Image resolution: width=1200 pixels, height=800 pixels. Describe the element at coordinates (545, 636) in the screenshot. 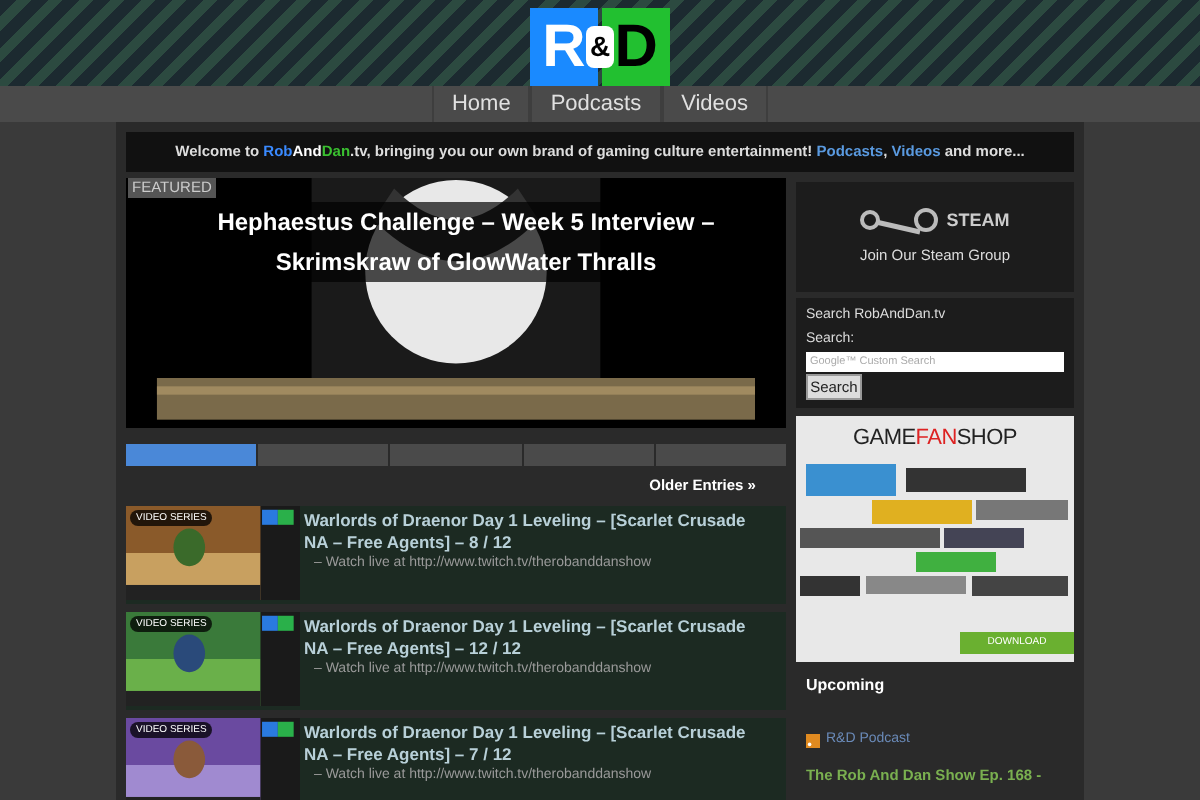

I see `post-title: Warlords of Draenor Day 1 Leveling – [Scarlet Crusade NA – Free Agents] – 12 / 12` at that location.